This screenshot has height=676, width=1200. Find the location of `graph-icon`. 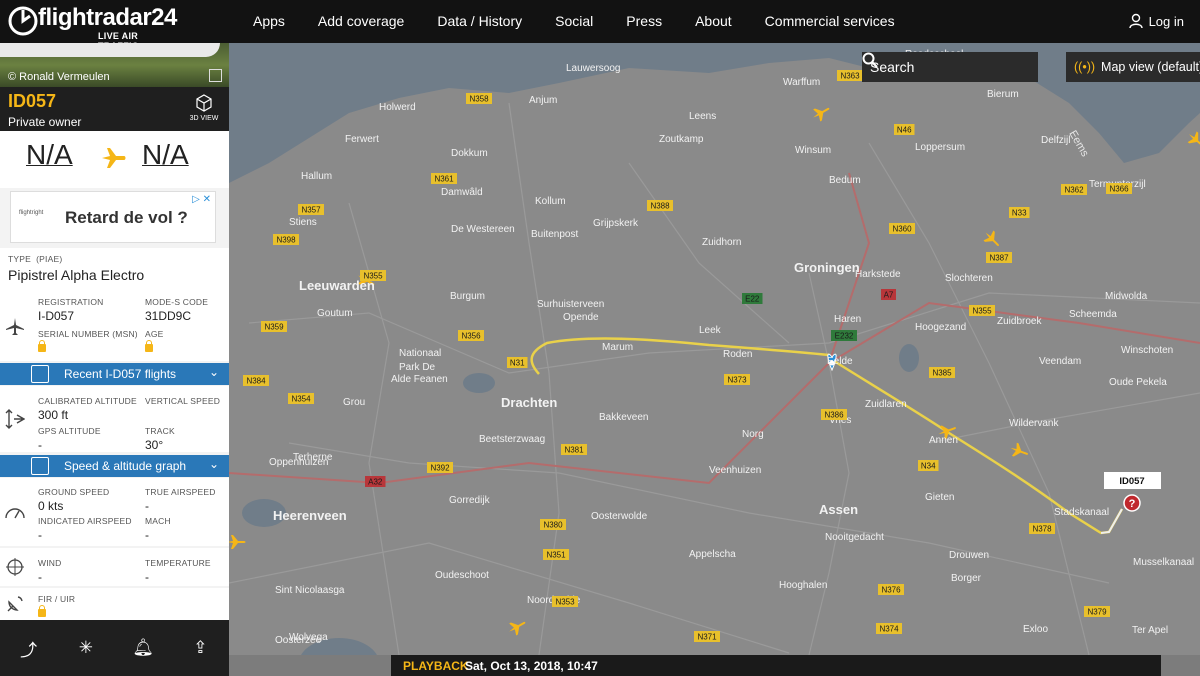

graph-icon is located at coordinates (40, 466).